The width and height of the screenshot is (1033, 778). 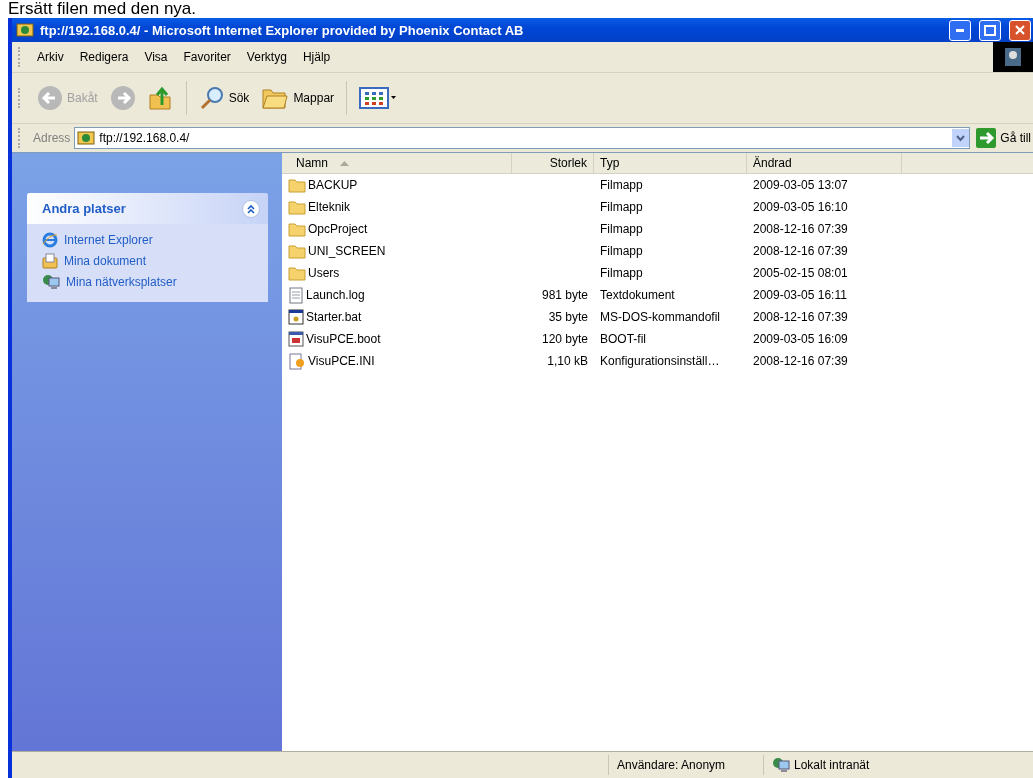 I want to click on type-cell-text: Textdokument, so click(x=637, y=295).